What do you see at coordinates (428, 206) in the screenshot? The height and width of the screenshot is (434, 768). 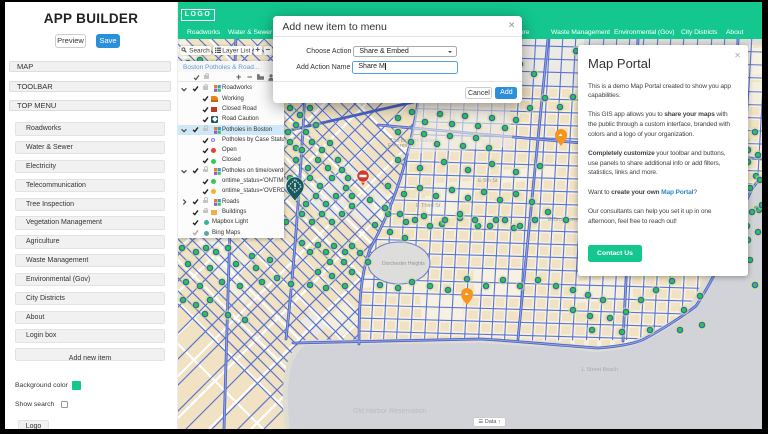 I see `svg-text: E Third St` at bounding box center [428, 206].